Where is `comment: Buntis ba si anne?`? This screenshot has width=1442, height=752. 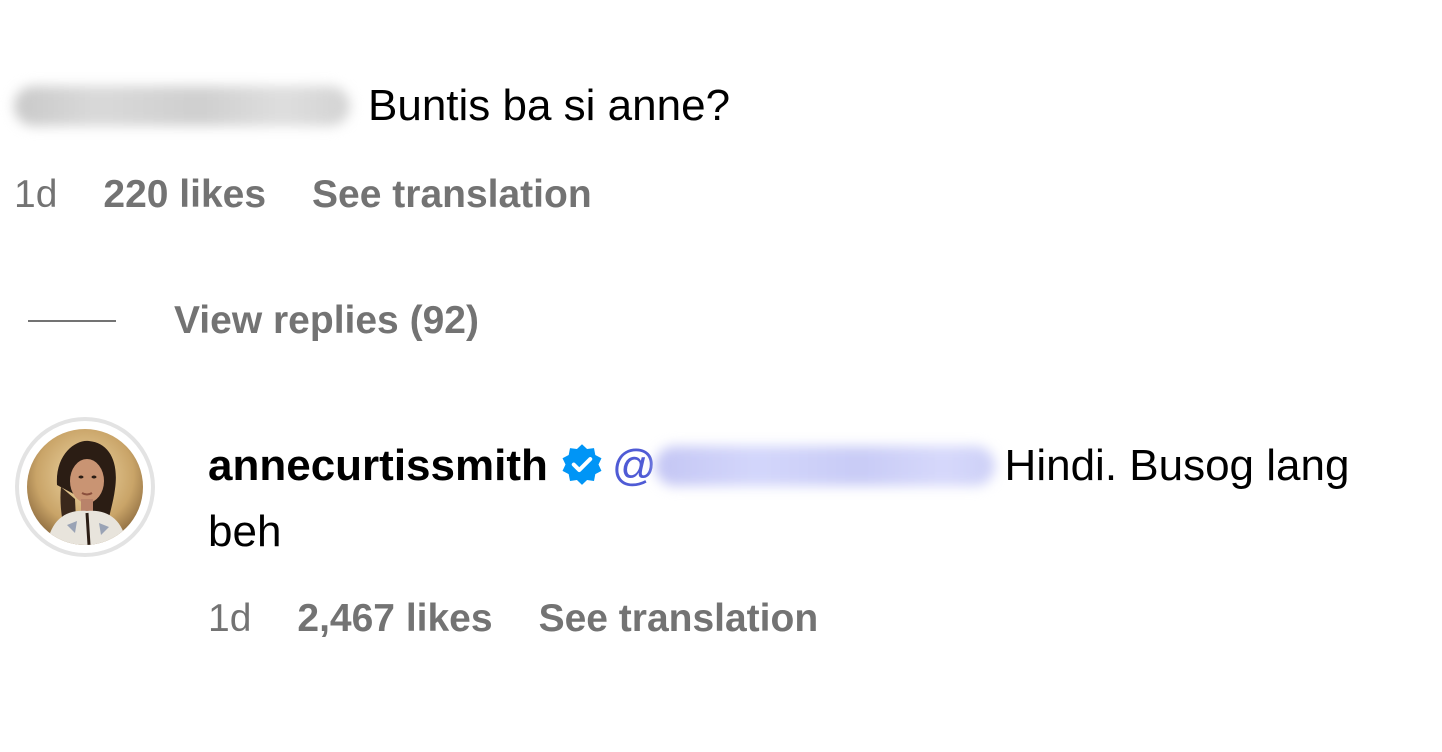 comment: Buntis ba si anne? is located at coordinates (372, 106).